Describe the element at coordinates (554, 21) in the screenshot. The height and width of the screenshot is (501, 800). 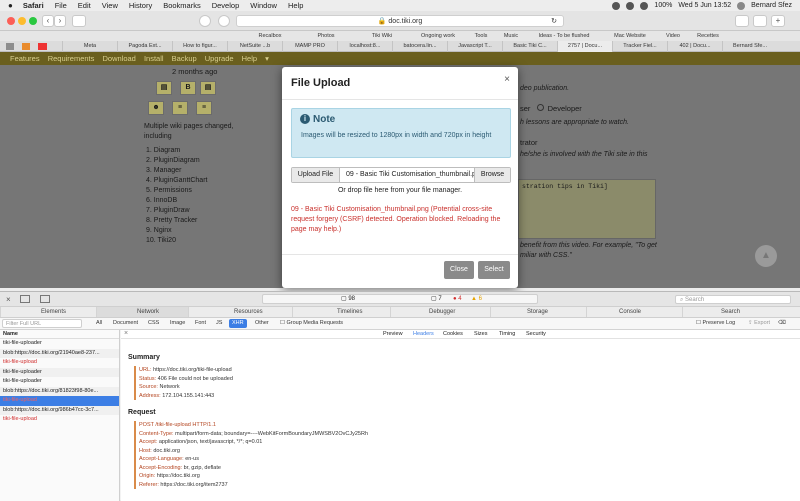
I see `reload-icon: ↻` at that location.